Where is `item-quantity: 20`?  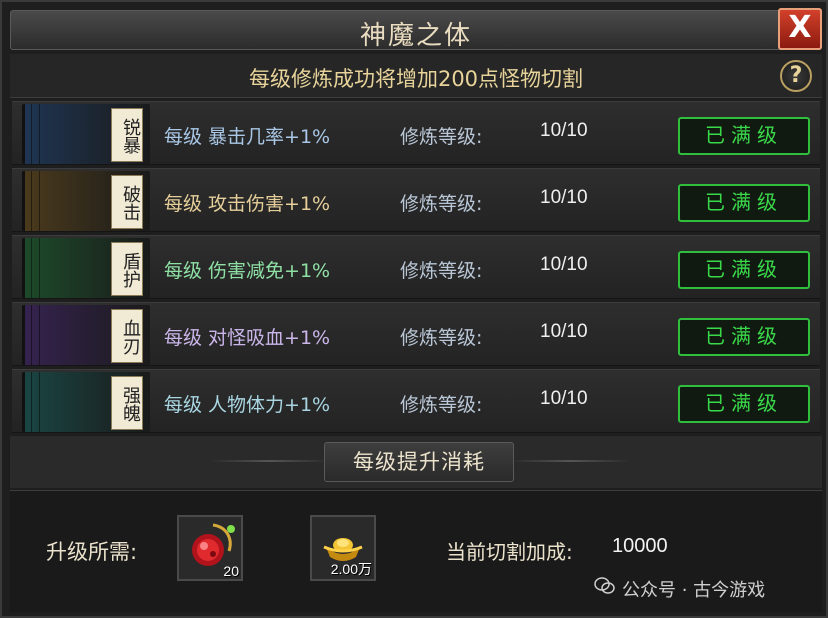
item-quantity: 20 is located at coordinates (231, 571).